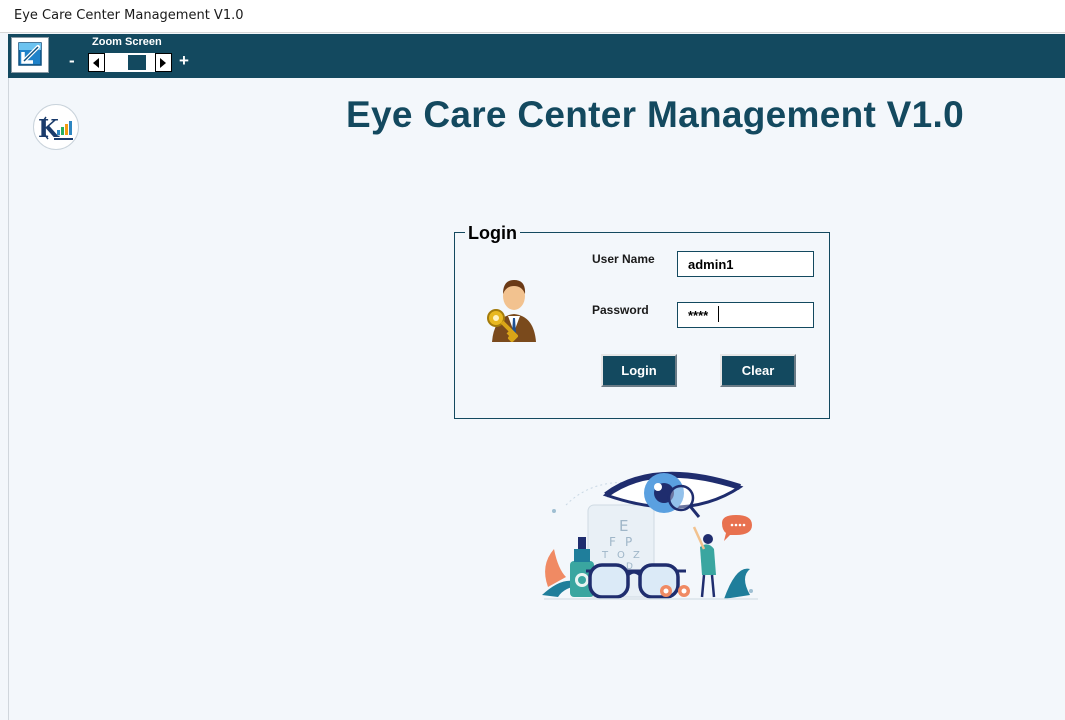 The image size is (1065, 720). What do you see at coordinates (72, 61) in the screenshot?
I see `zoom-out-button: -` at bounding box center [72, 61].